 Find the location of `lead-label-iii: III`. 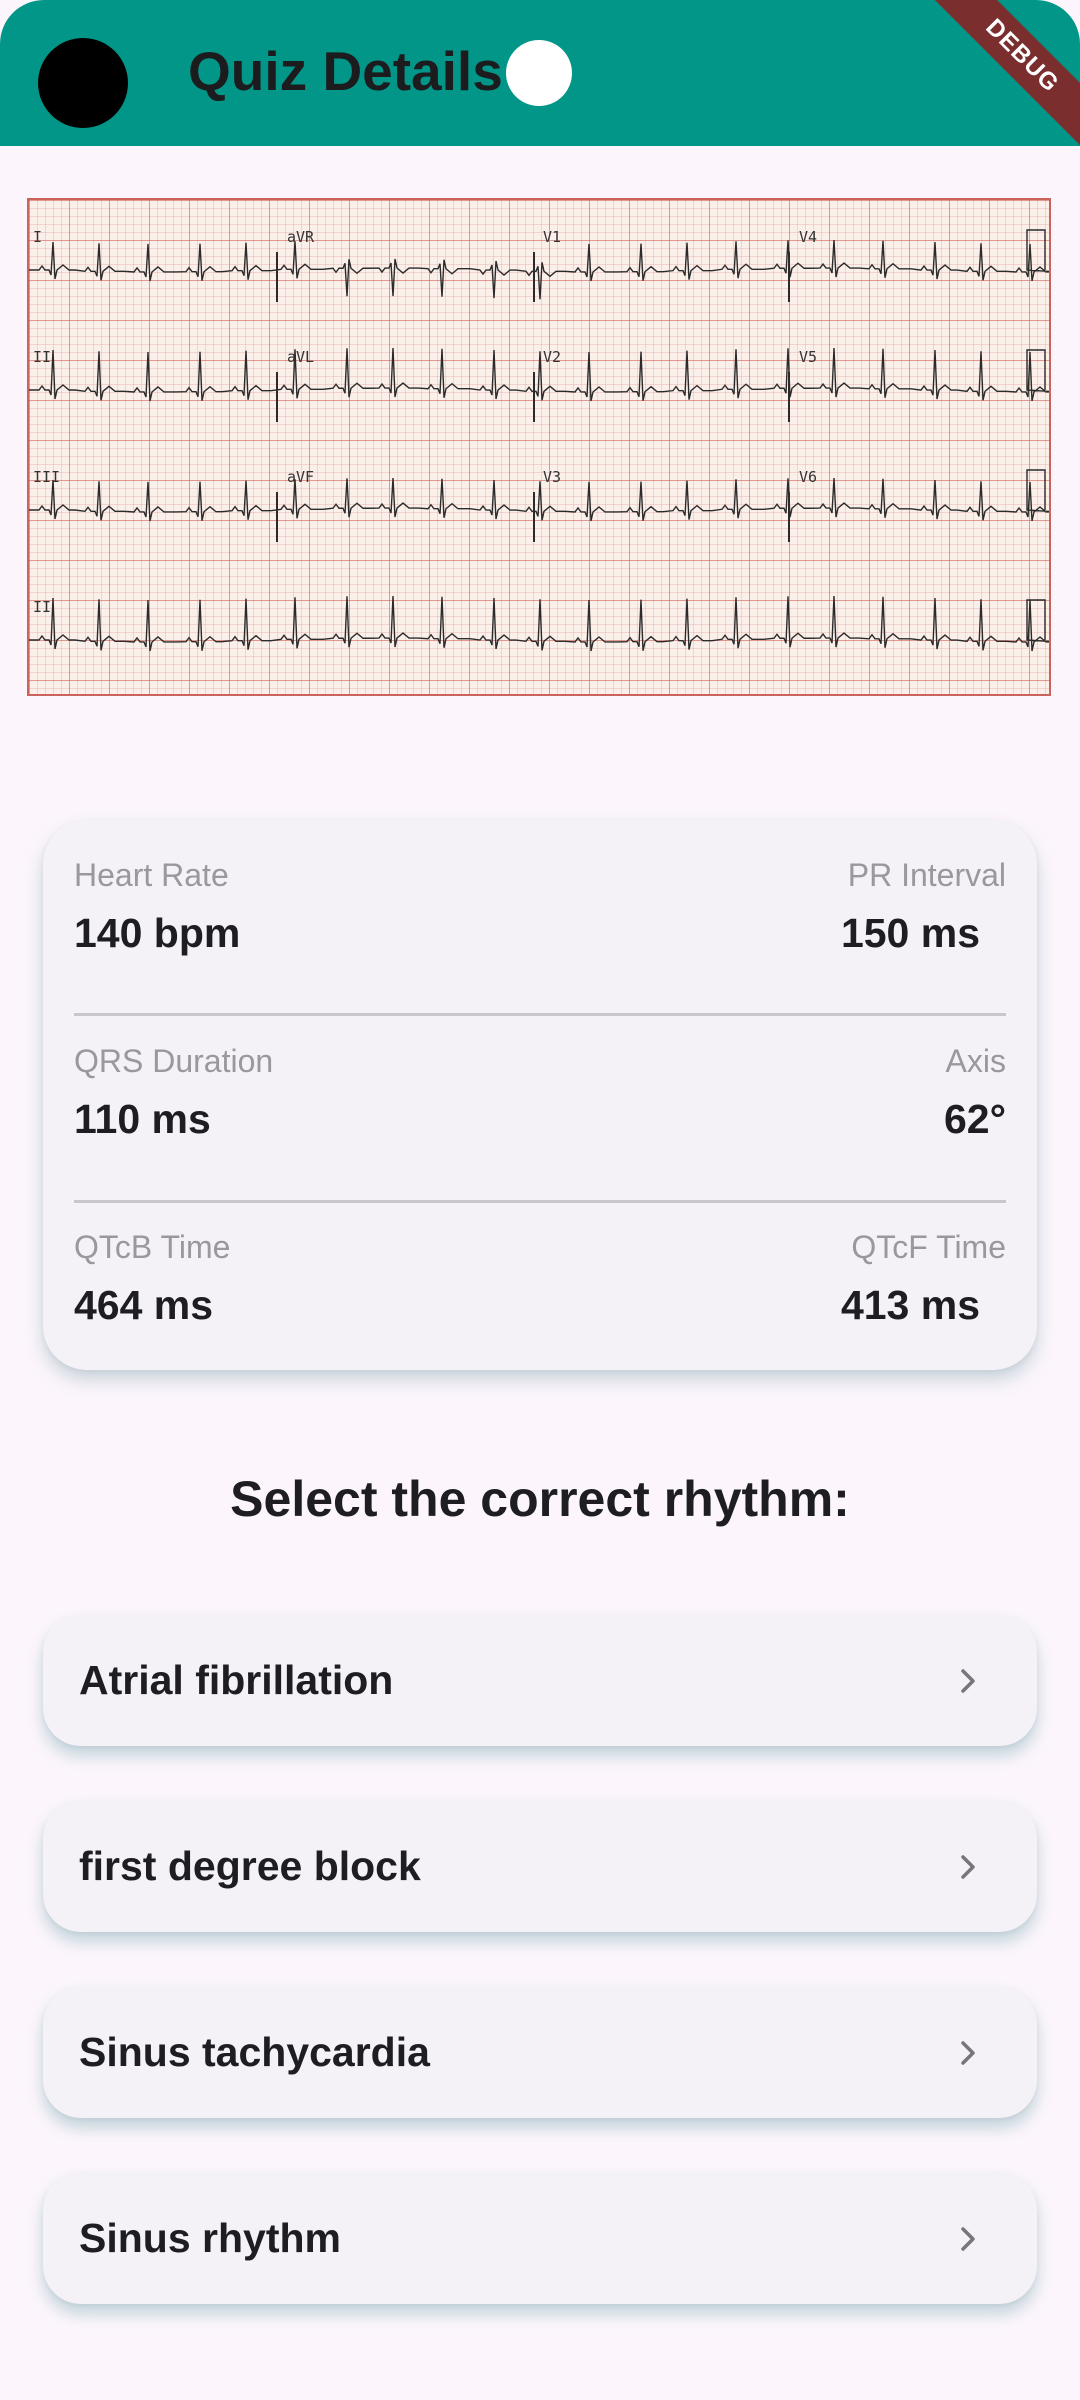

lead-label-iii: III is located at coordinates (47, 477).